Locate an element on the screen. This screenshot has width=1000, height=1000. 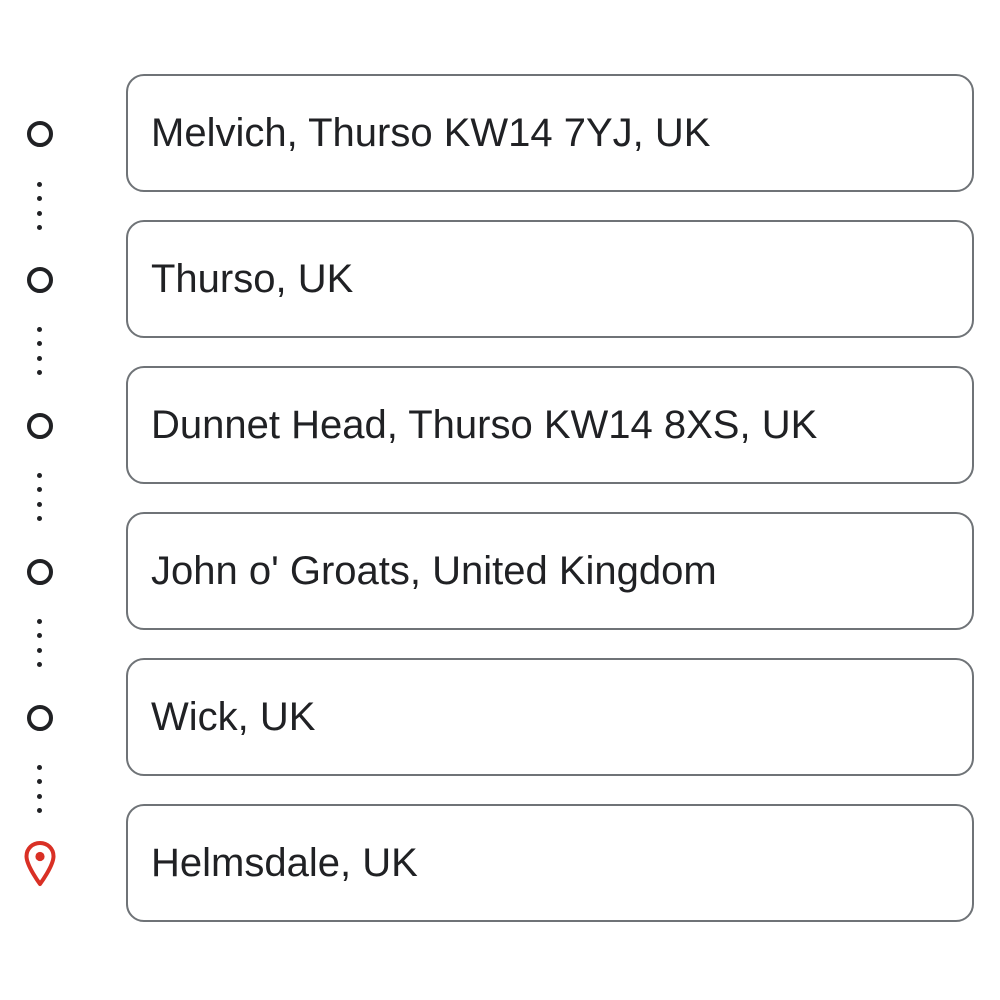
destination-pin-icon is located at coordinates (40, 863).